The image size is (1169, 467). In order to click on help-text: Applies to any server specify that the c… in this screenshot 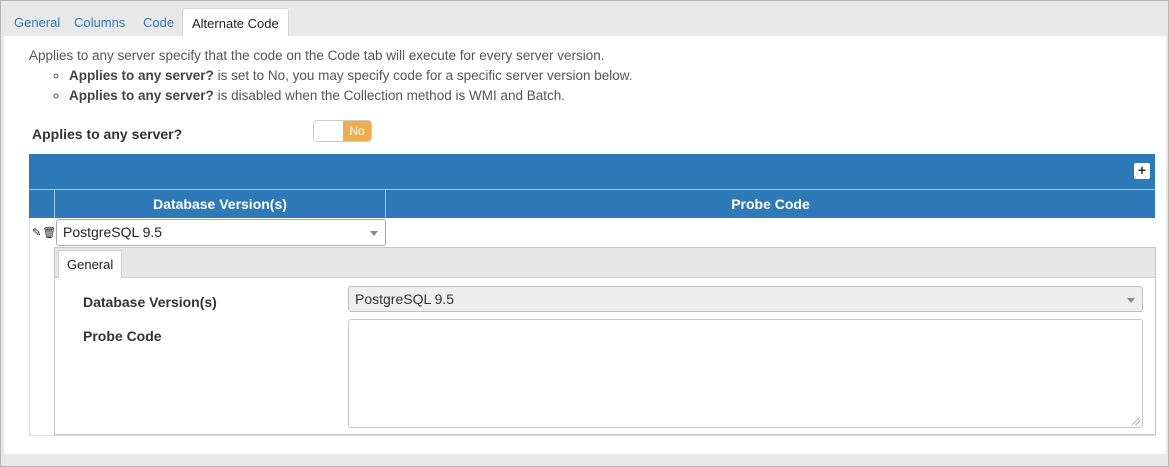, I will do `click(331, 77)`.